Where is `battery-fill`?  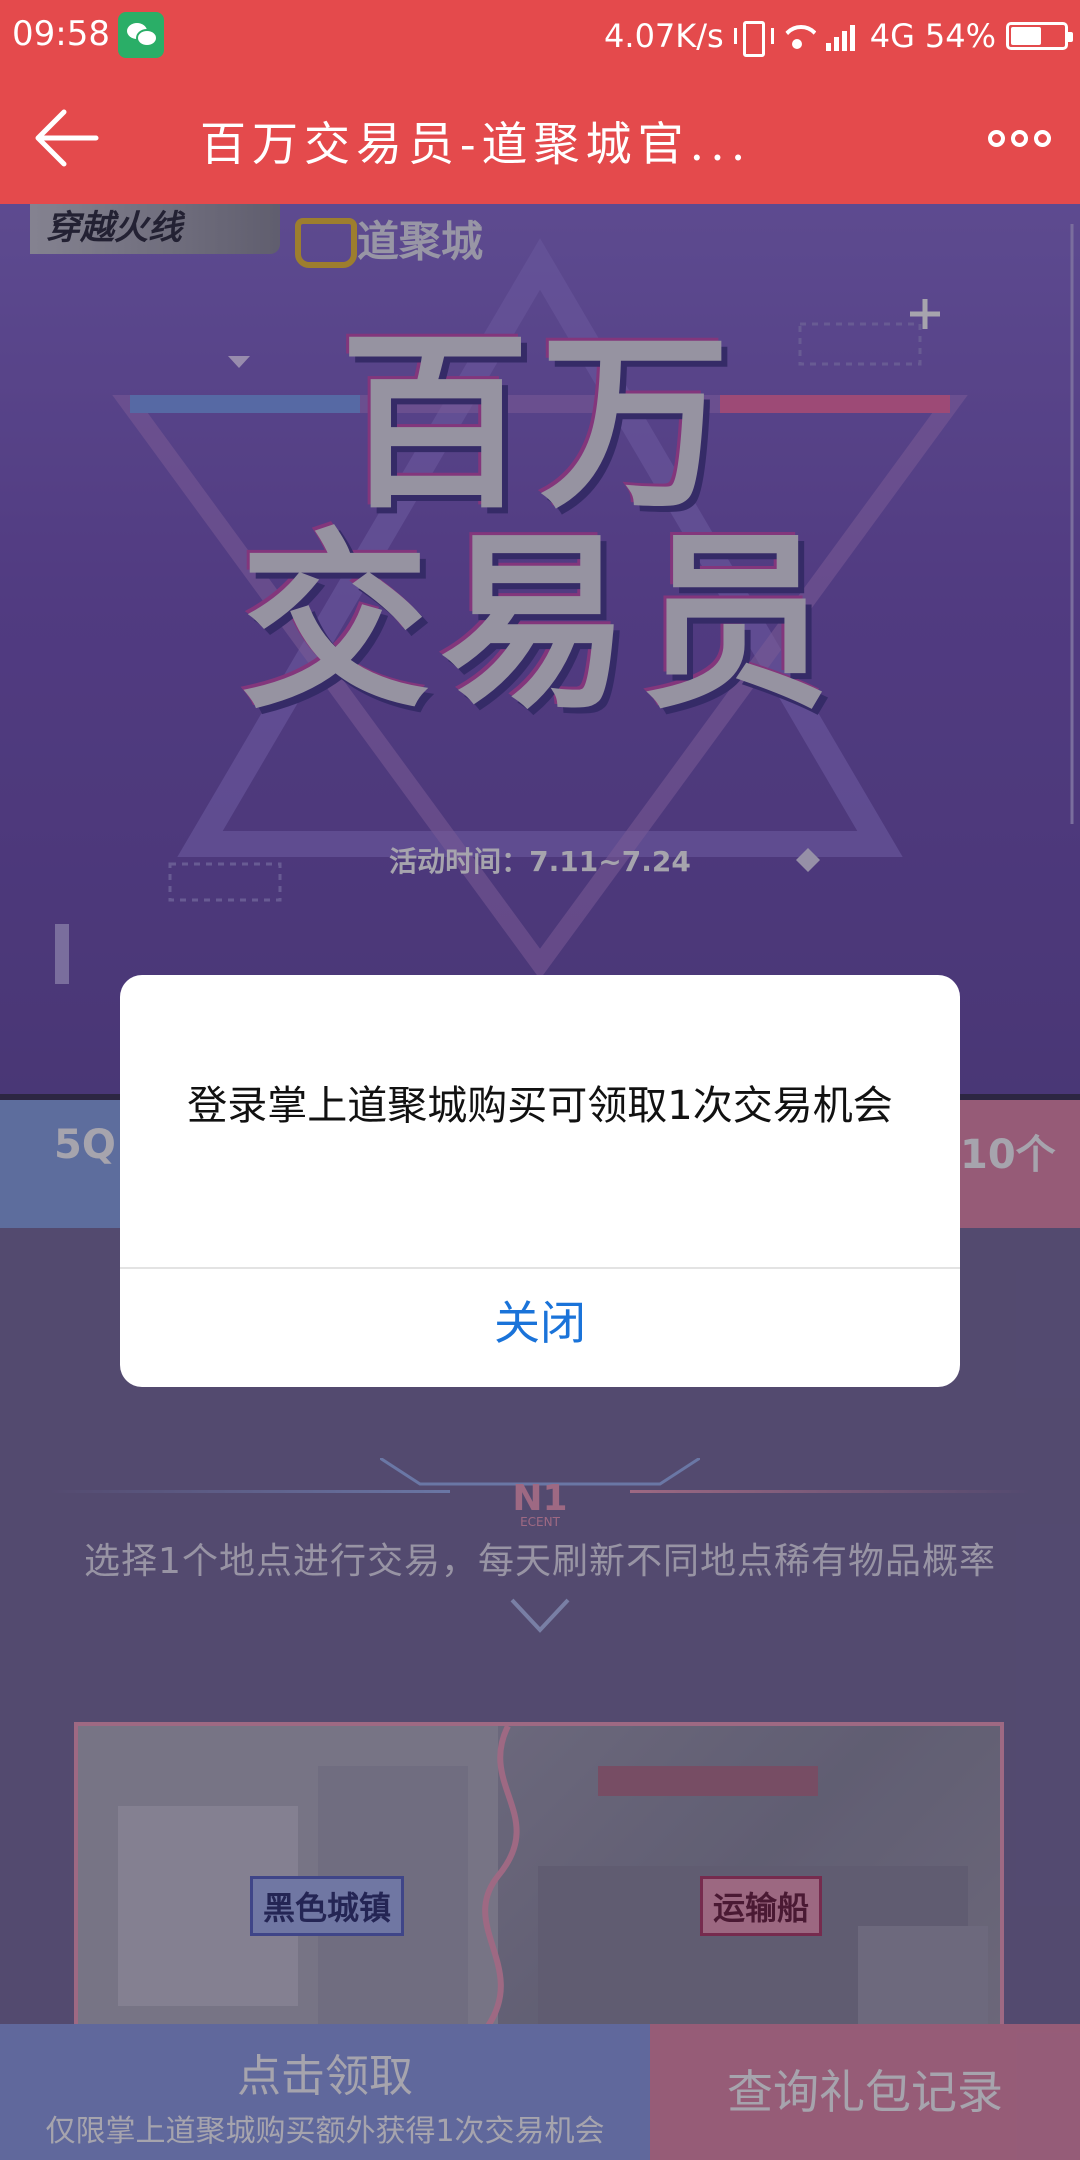
battery-fill is located at coordinates (1026, 36).